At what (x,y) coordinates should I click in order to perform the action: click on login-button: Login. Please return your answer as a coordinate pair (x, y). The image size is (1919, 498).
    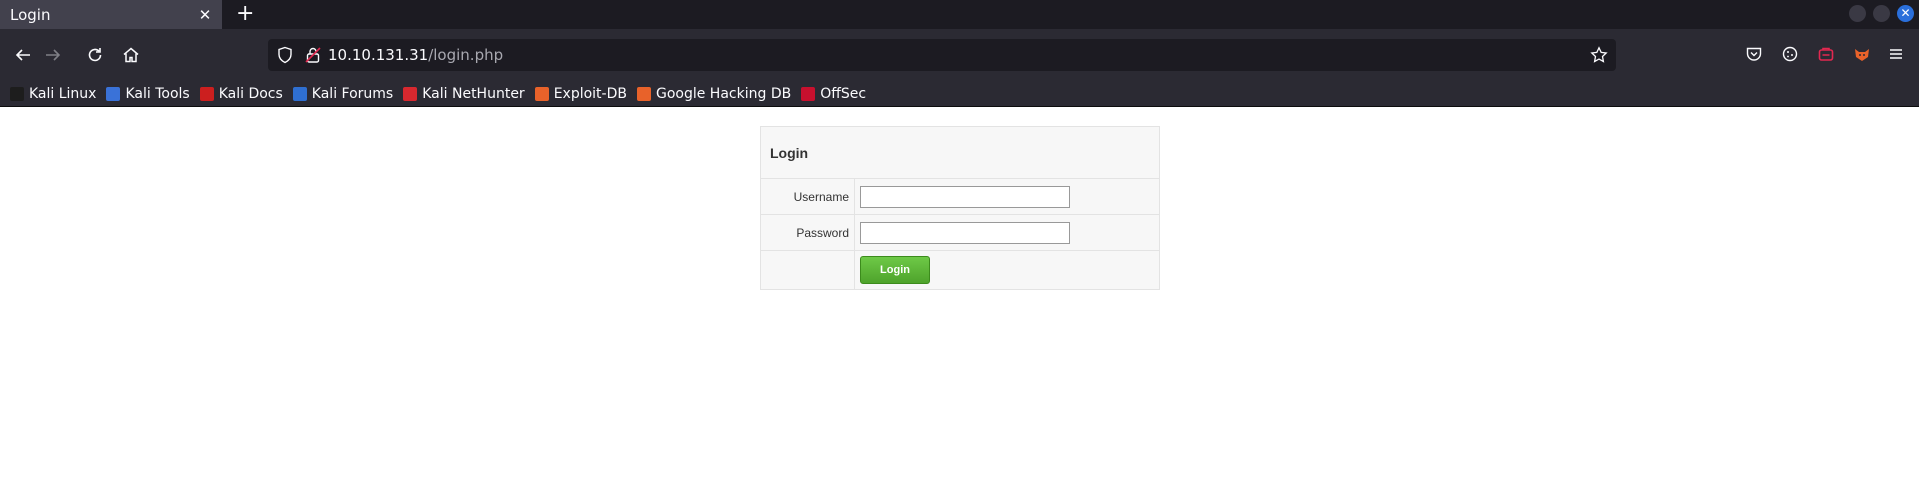
    Looking at the image, I should click on (895, 270).